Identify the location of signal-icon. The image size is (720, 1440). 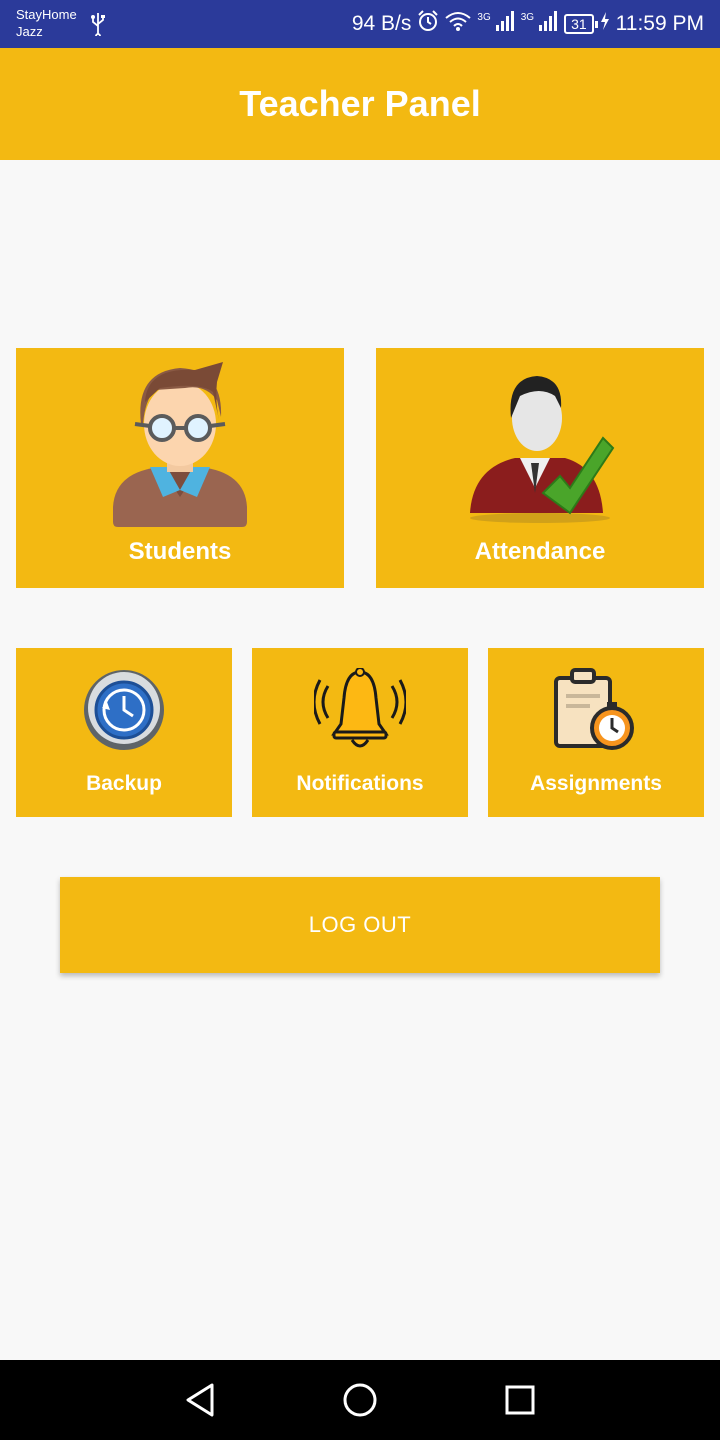
(505, 24).